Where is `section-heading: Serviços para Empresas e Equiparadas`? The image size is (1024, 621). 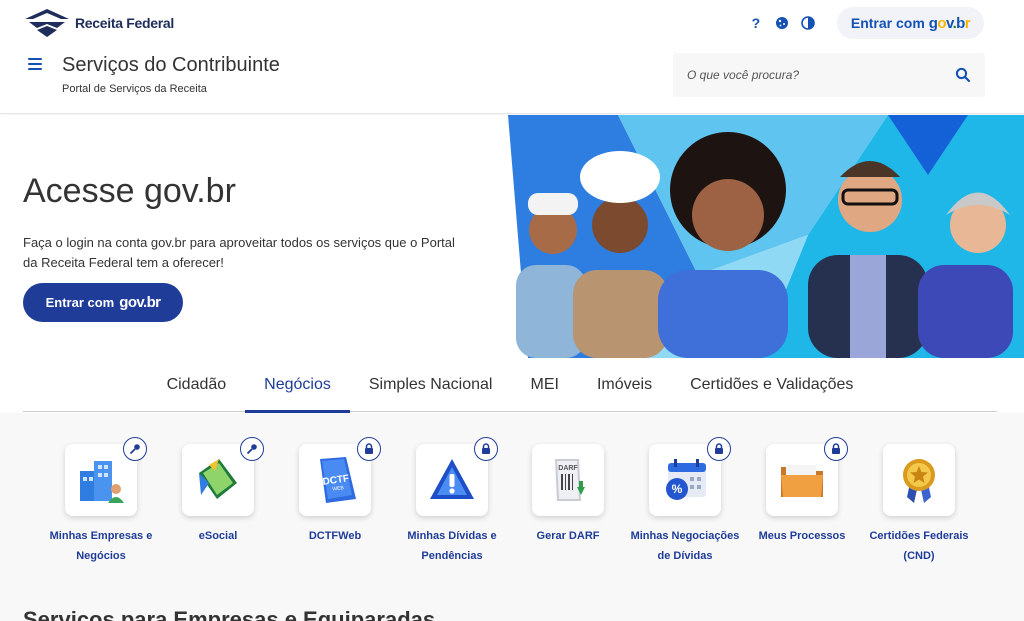 section-heading: Serviços para Empresas e Equiparadas is located at coordinates (229, 614).